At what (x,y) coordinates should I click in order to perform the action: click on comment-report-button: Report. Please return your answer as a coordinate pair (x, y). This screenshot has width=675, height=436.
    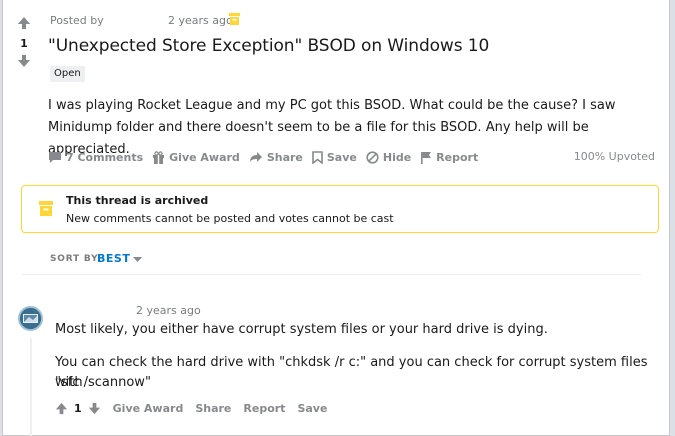
    Looking at the image, I should click on (264, 408).